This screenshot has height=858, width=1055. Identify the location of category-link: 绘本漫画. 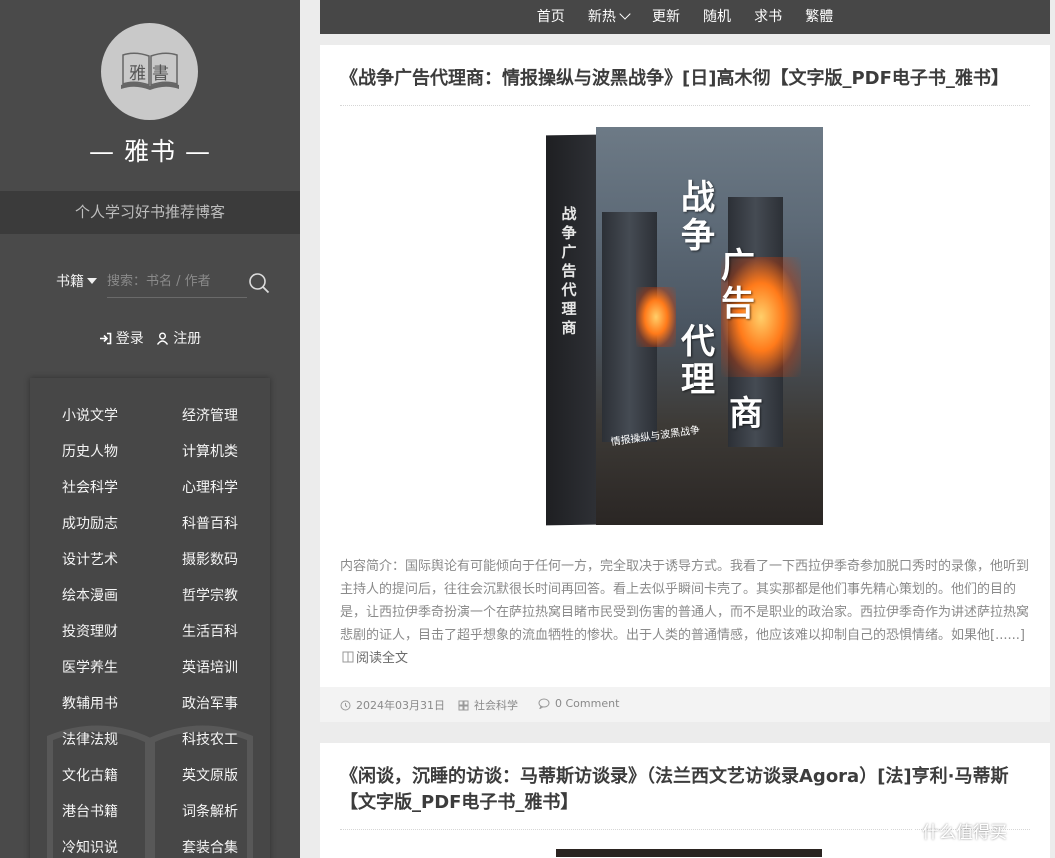
(90, 595).